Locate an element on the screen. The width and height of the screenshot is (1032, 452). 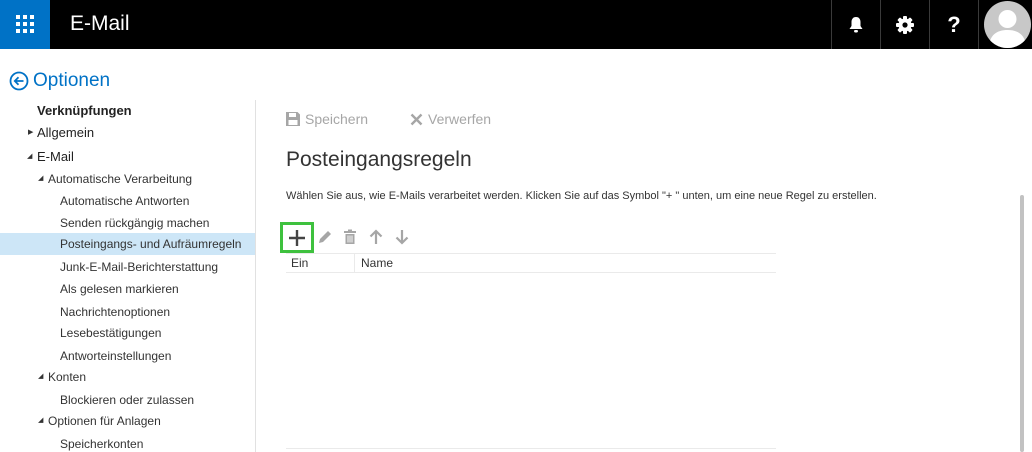
discard-button: Verwerfen is located at coordinates (450, 119).